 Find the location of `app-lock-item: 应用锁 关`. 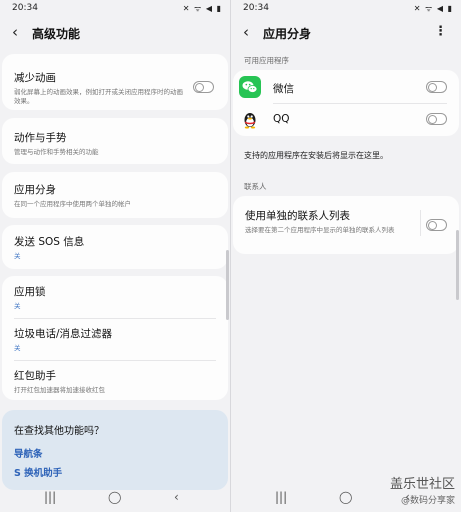

app-lock-item: 应用锁 关 is located at coordinates (115, 297).